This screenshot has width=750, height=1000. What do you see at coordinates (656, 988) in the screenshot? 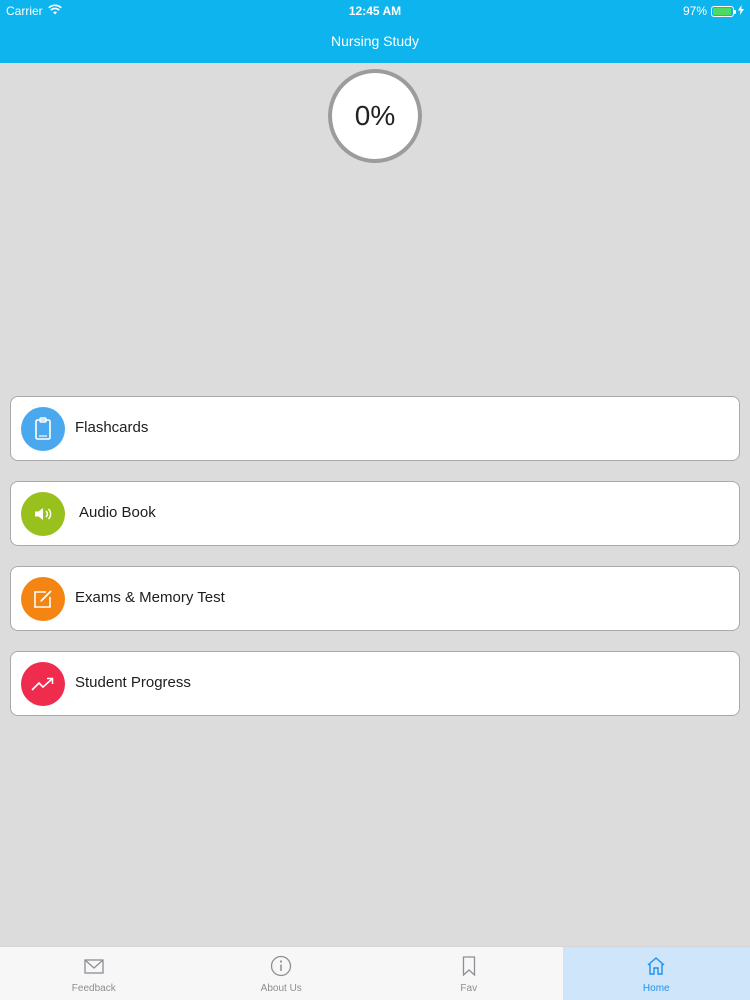
I see `tab-label: Home` at bounding box center [656, 988].